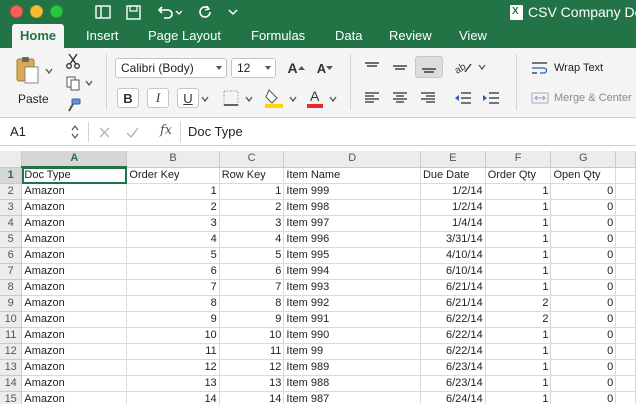 The height and width of the screenshot is (404, 636). What do you see at coordinates (333, 99) in the screenshot?
I see `font-color-chevron-icon` at bounding box center [333, 99].